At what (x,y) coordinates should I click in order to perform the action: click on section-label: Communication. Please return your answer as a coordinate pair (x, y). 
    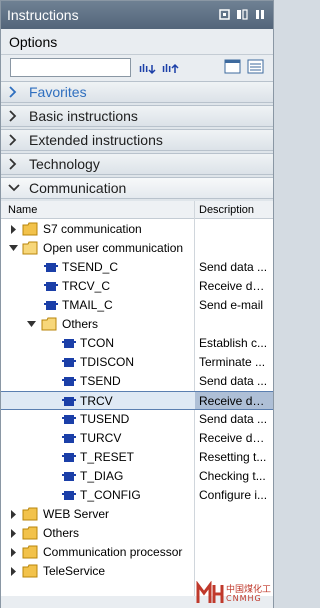
    Looking at the image, I should click on (78, 188).